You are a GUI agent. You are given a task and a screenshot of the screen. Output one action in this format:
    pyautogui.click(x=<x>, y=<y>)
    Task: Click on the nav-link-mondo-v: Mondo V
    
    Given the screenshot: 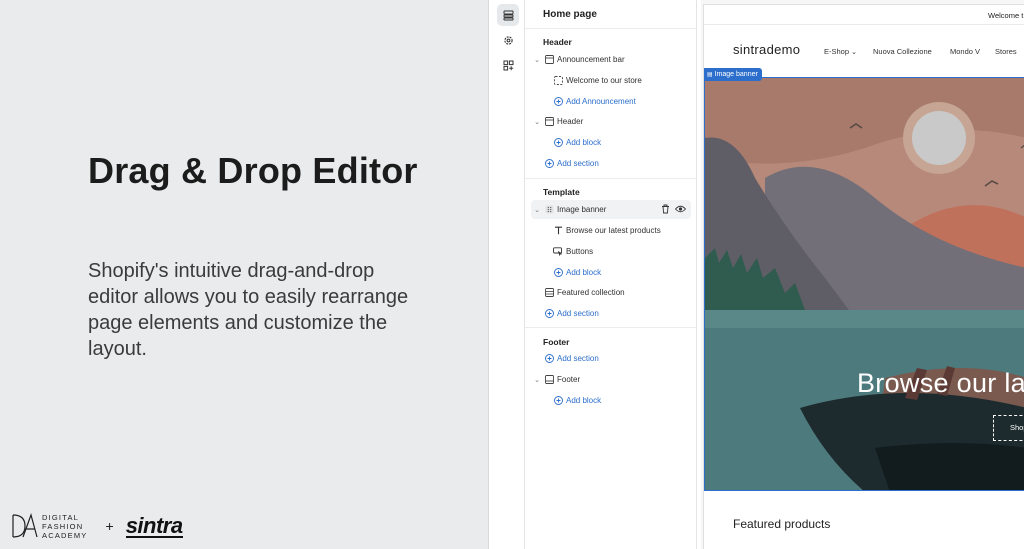 What is the action you would take?
    pyautogui.click(x=965, y=51)
    